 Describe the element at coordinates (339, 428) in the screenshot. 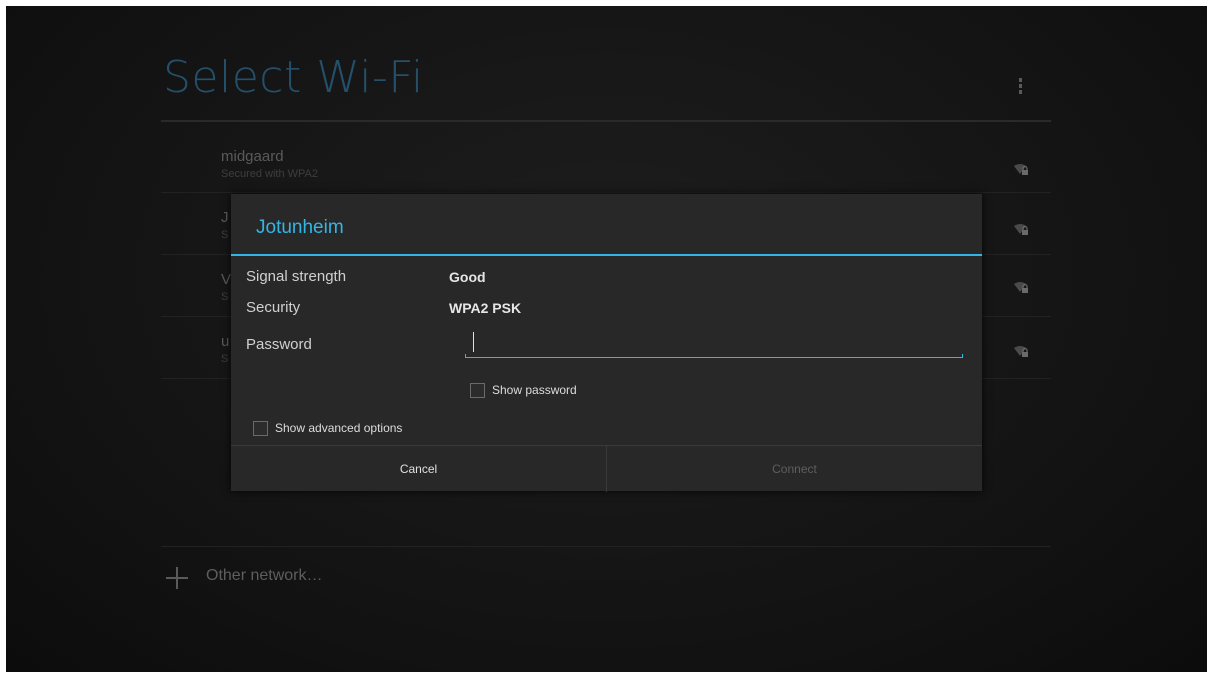

I see `advanced-options-label: Show advanced options` at that location.